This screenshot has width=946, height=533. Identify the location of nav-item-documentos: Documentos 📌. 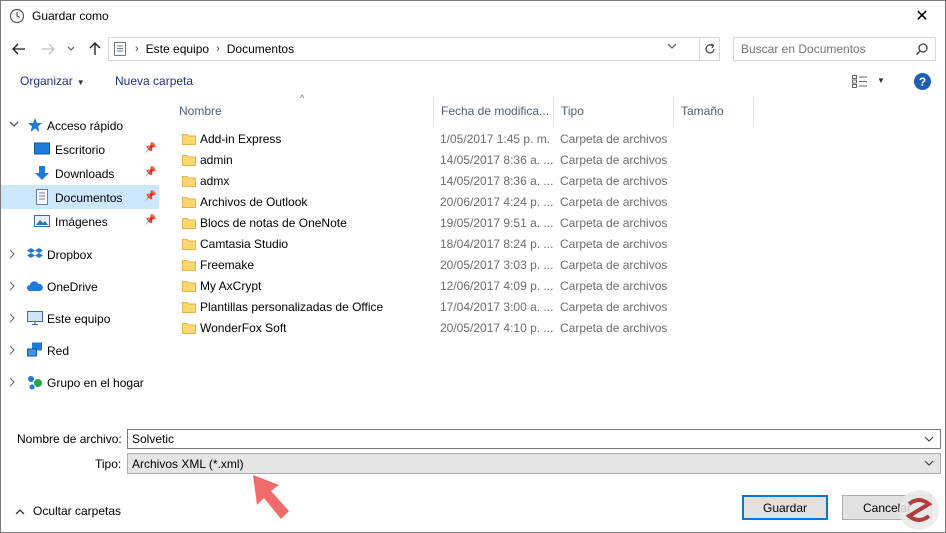
(80, 197).